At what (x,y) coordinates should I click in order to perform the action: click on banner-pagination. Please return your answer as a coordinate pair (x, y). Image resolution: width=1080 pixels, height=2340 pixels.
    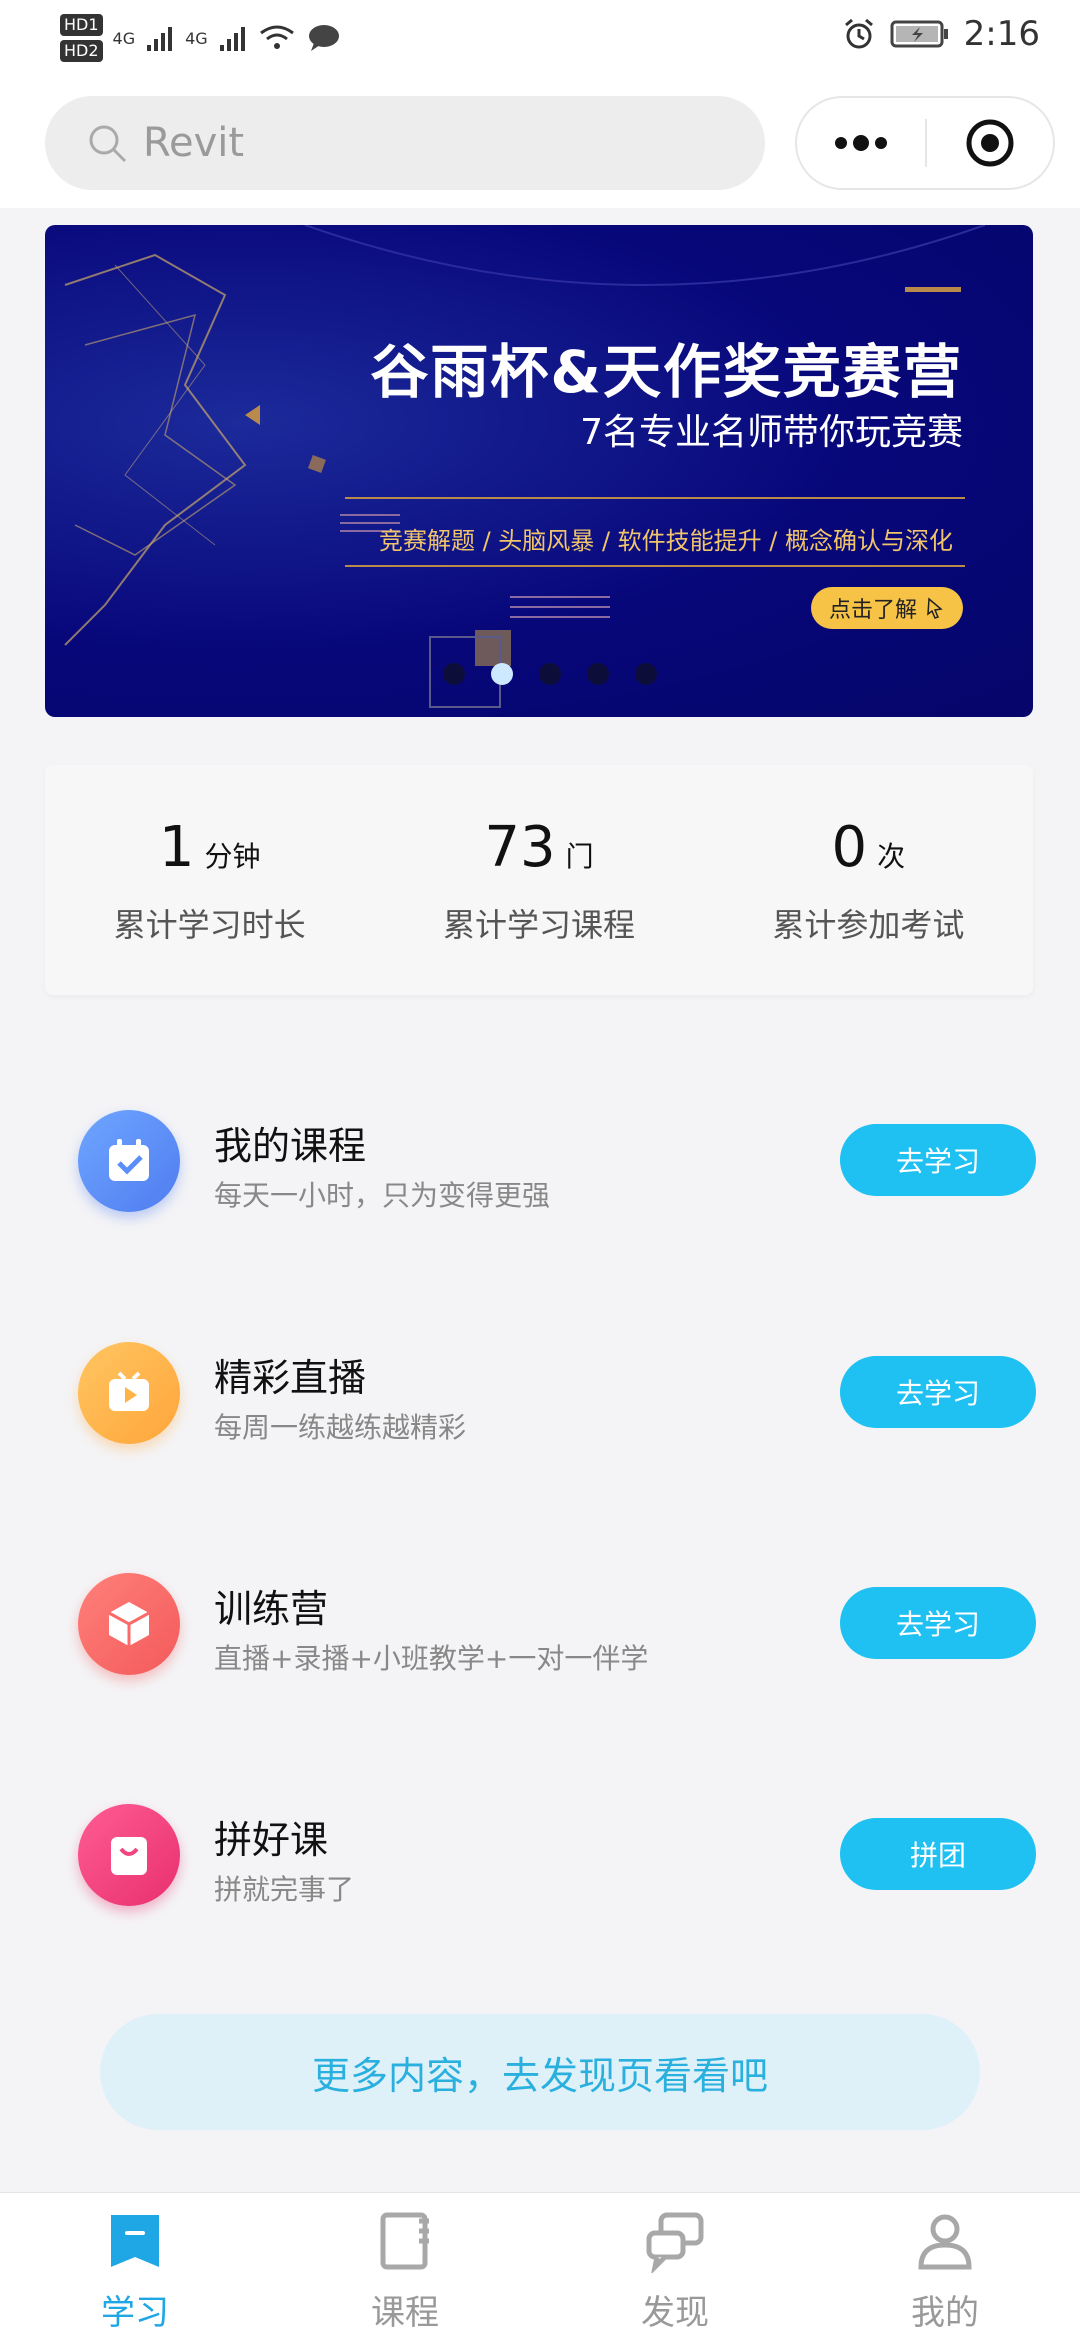
    Looking at the image, I should click on (550, 674).